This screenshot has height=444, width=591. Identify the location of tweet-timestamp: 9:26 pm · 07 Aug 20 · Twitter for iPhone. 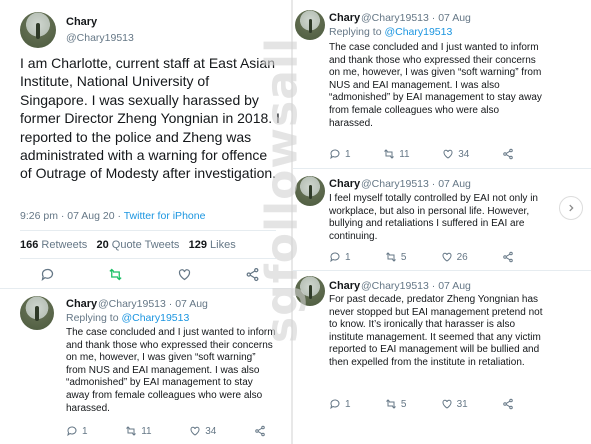
(112, 216).